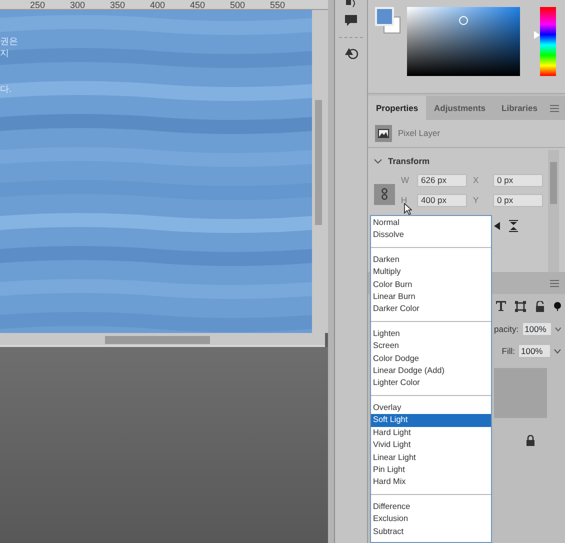 The width and height of the screenshot is (565, 543). I want to click on menu-item: Hard Mix, so click(431, 482).